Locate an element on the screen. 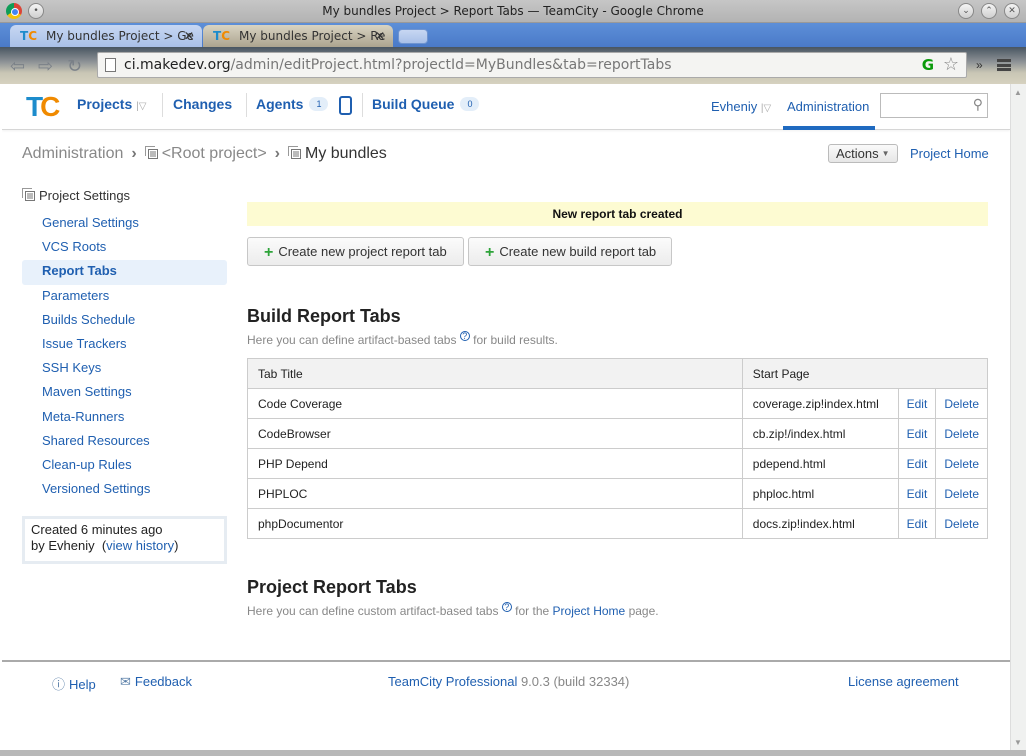 Image resolution: width=1026 pixels, height=756 pixels. browser-tab-general: TC My bundles Project > Ge ✕ is located at coordinates (106, 36).